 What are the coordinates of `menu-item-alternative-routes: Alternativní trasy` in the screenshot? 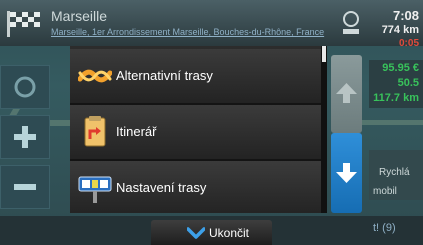 It's located at (198, 77).